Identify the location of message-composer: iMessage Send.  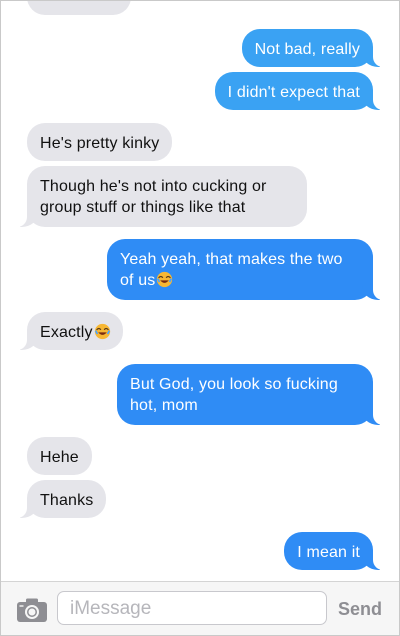
(200, 608).